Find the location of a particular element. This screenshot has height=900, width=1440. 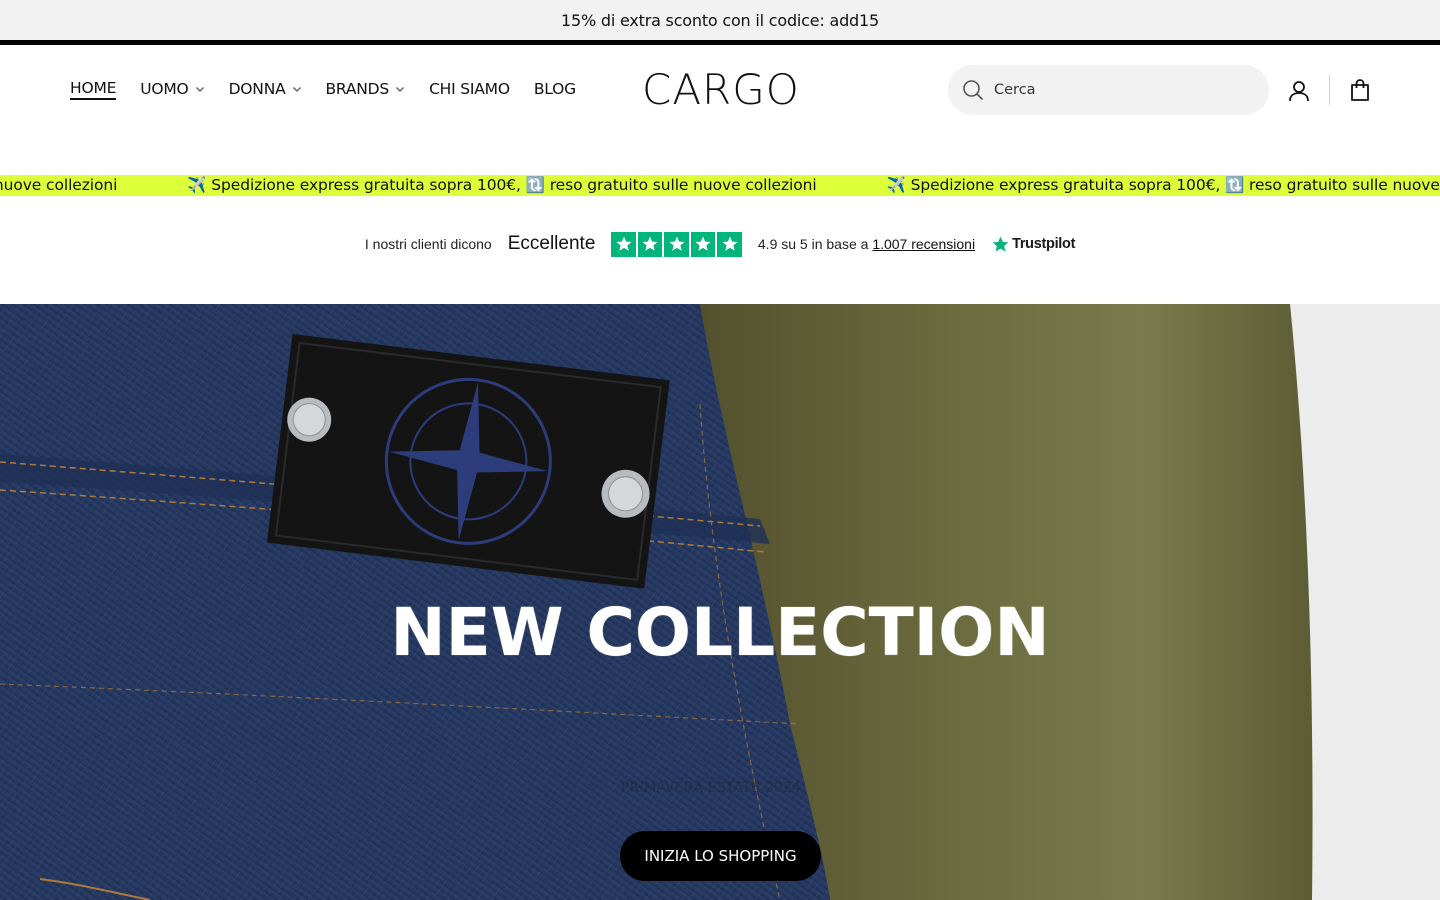

hero-title: NEW COLLECTION is located at coordinates (720, 632).